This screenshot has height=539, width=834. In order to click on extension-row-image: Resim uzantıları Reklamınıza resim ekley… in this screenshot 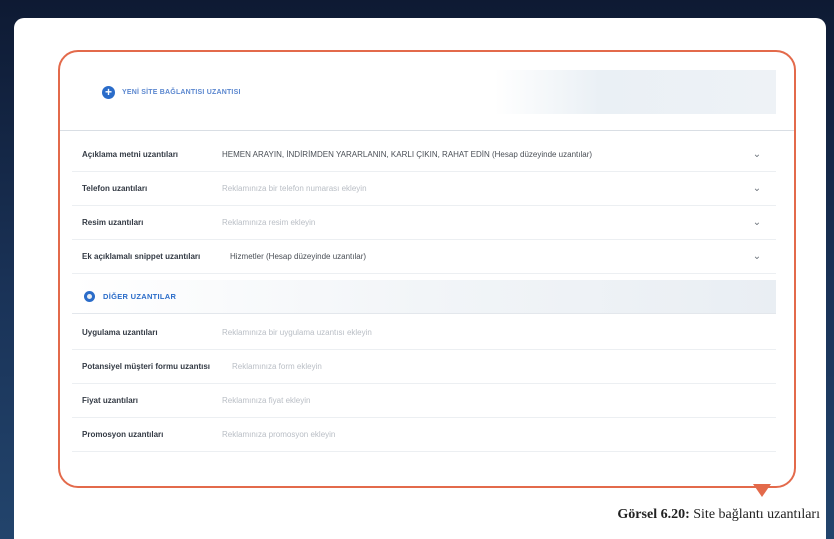, I will do `click(424, 223)`.